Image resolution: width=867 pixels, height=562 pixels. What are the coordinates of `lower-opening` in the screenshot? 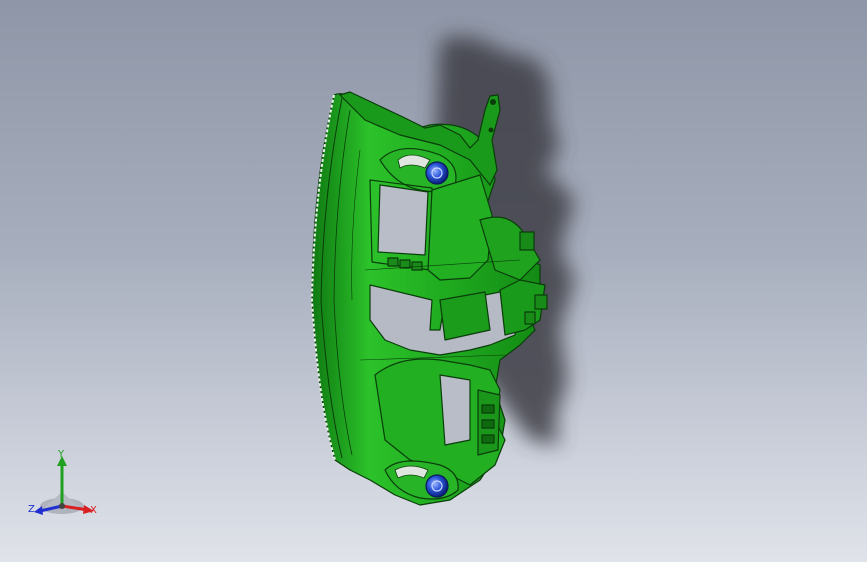 It's located at (455, 410).